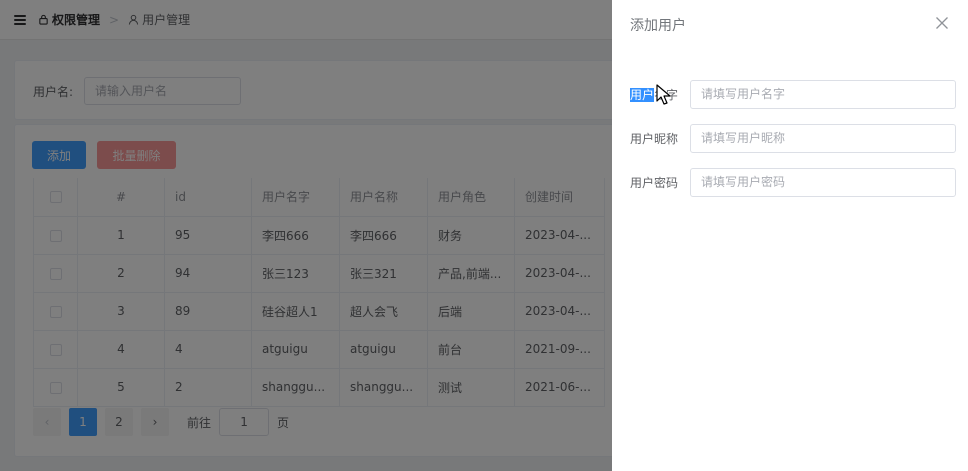 The width and height of the screenshot is (968, 471). Describe the element at coordinates (823, 94) in the screenshot. I see `username-field` at that location.